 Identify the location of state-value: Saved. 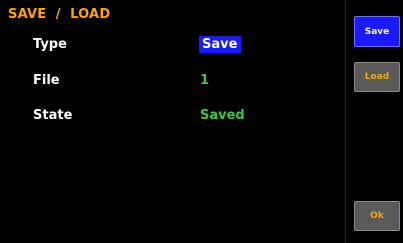
(222, 115).